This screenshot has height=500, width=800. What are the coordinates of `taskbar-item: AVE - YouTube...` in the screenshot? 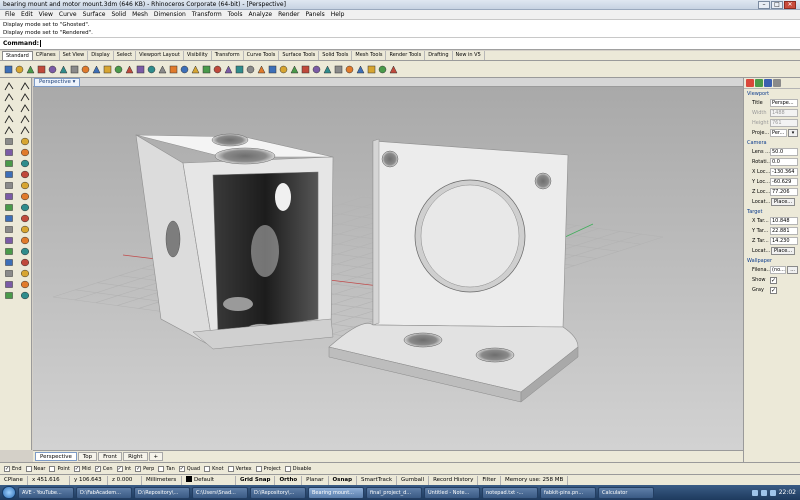 It's located at (46, 492).